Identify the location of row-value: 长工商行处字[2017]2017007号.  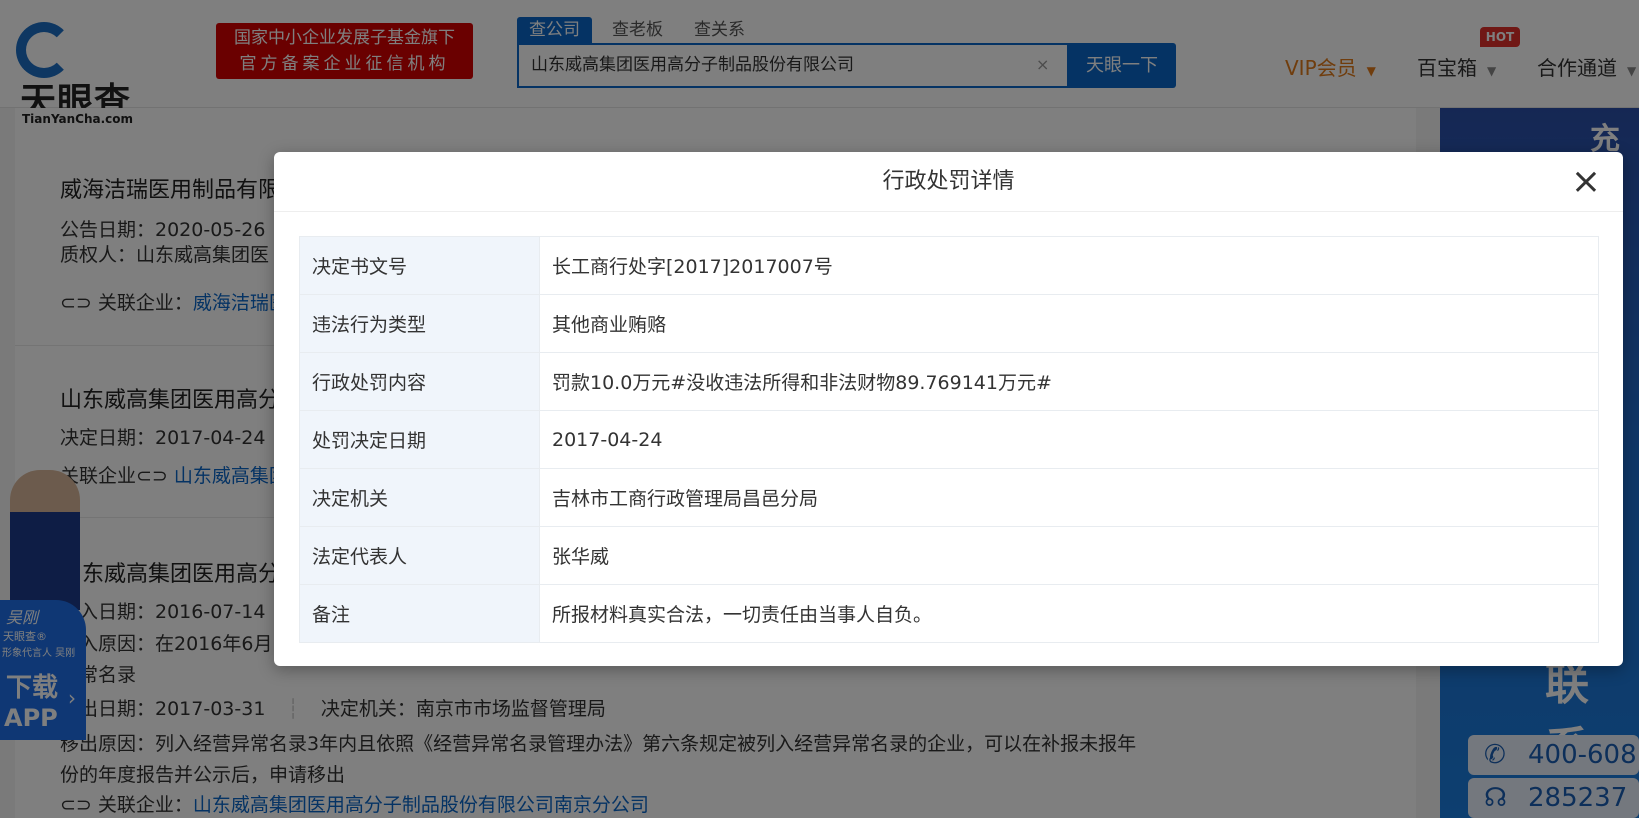
(1069, 265).